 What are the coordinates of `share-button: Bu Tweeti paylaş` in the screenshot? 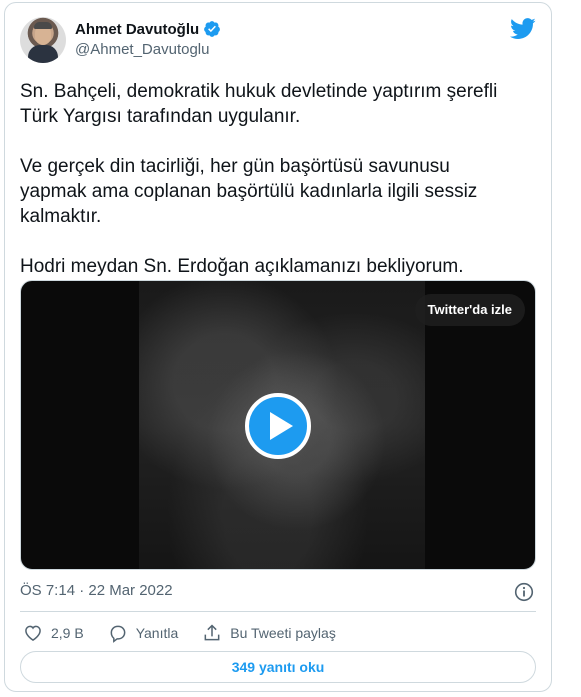 It's located at (269, 633).